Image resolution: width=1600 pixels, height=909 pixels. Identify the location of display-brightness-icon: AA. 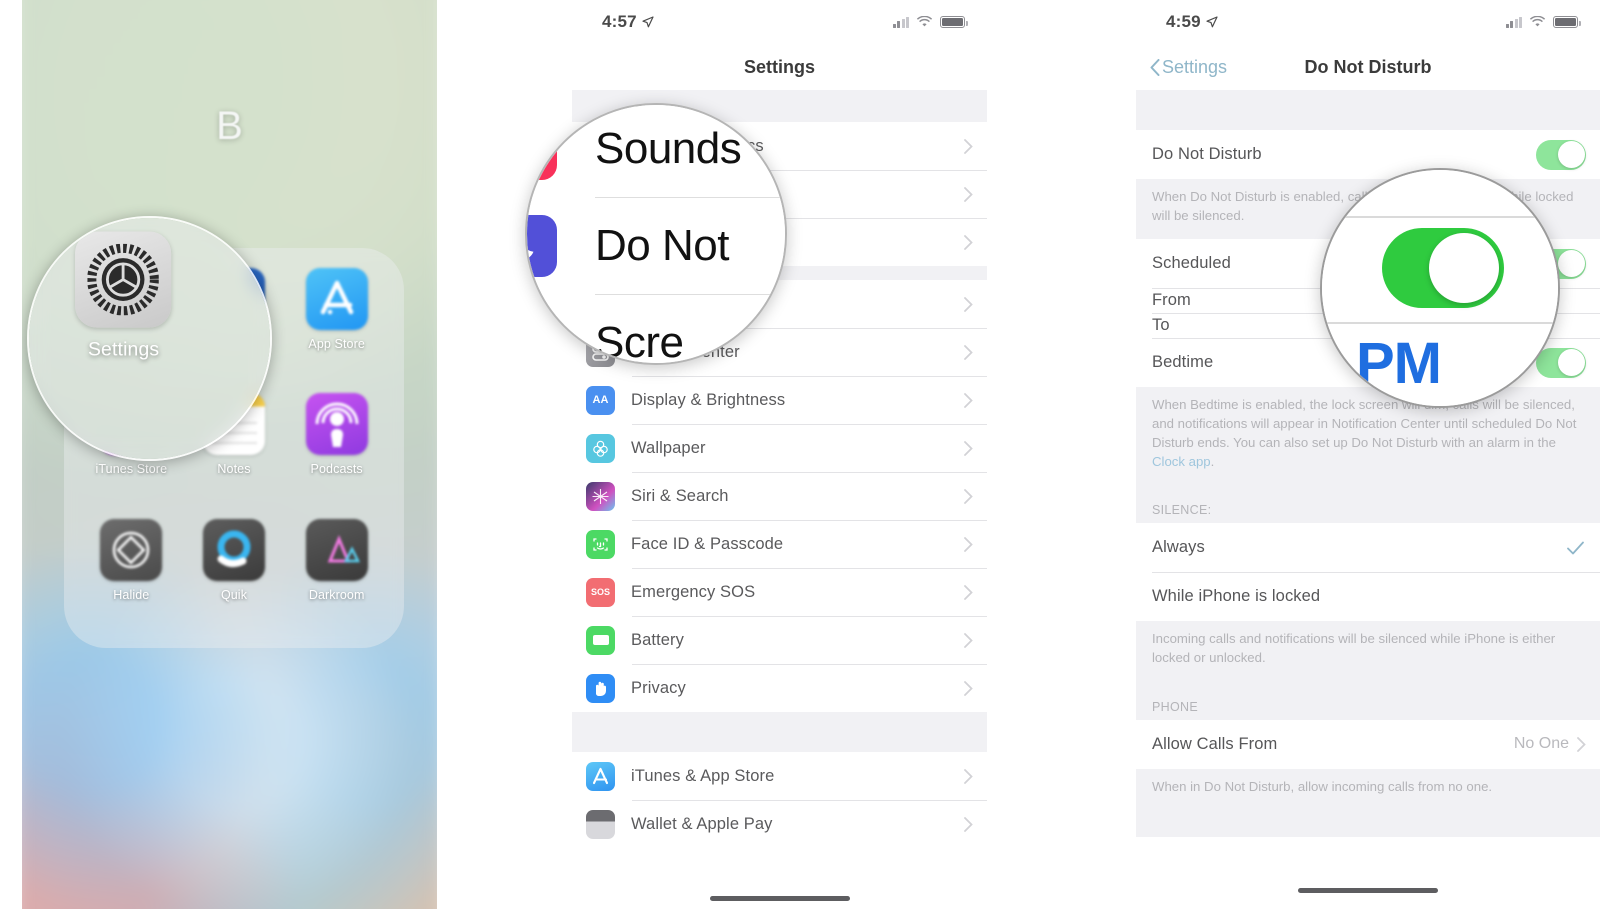
(600, 400).